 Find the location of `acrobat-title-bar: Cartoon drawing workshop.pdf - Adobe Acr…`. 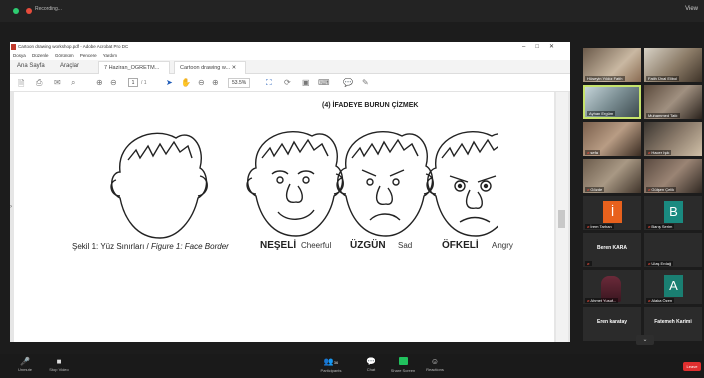

acrobat-title-bar: Cartoon drawing workshop.pdf - Adobe Acr… is located at coordinates (290, 47).